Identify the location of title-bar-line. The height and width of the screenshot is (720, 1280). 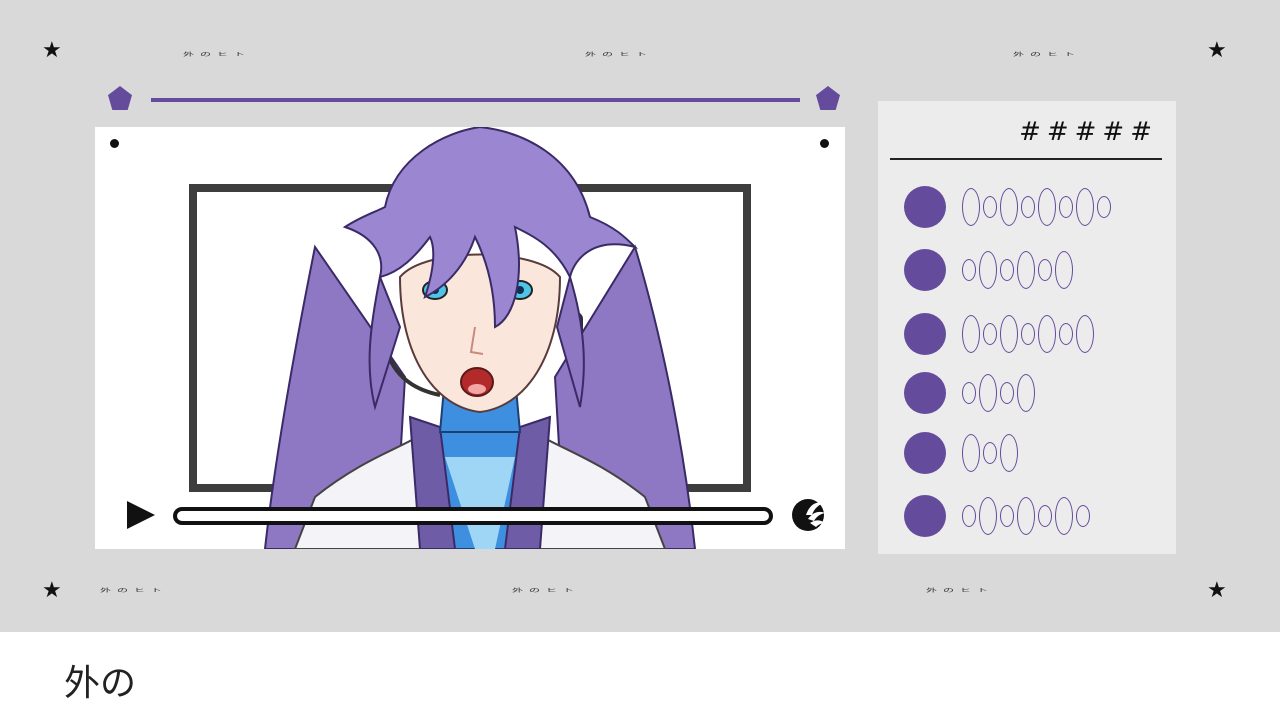
(475, 100).